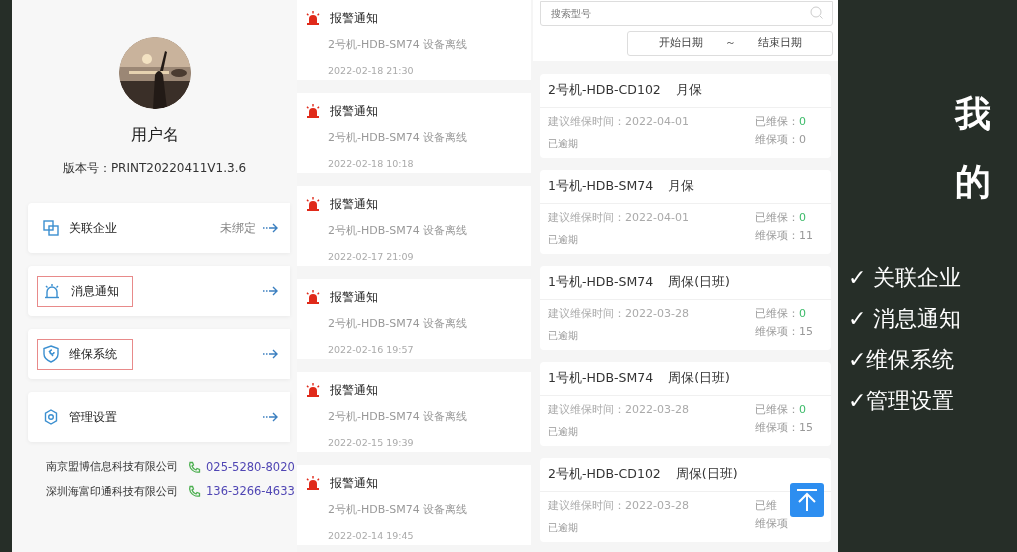 This screenshot has width=1017, height=552. What do you see at coordinates (93, 417) in the screenshot?
I see `menu-label: 管理设置` at bounding box center [93, 417].